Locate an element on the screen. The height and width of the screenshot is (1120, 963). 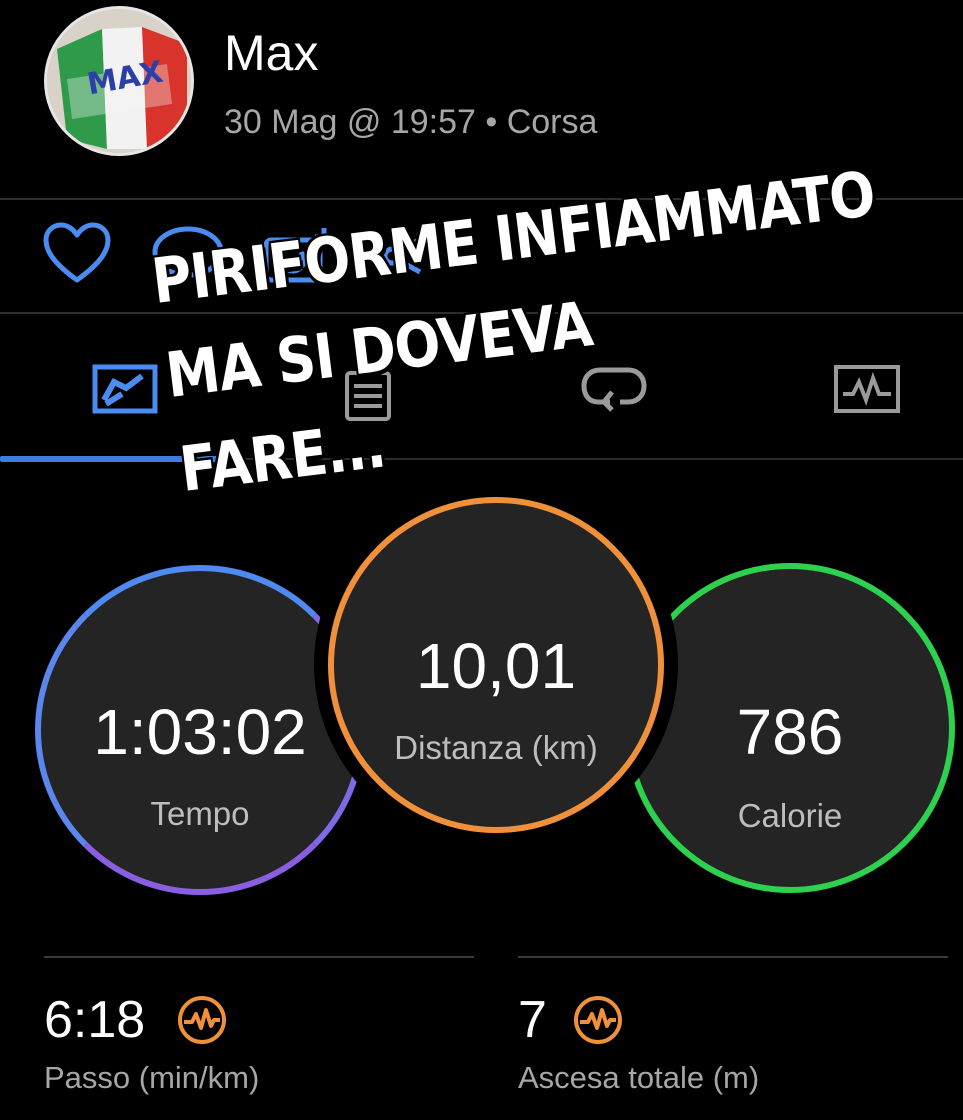
tempo-value: 1:03:02 is located at coordinates (200, 732).